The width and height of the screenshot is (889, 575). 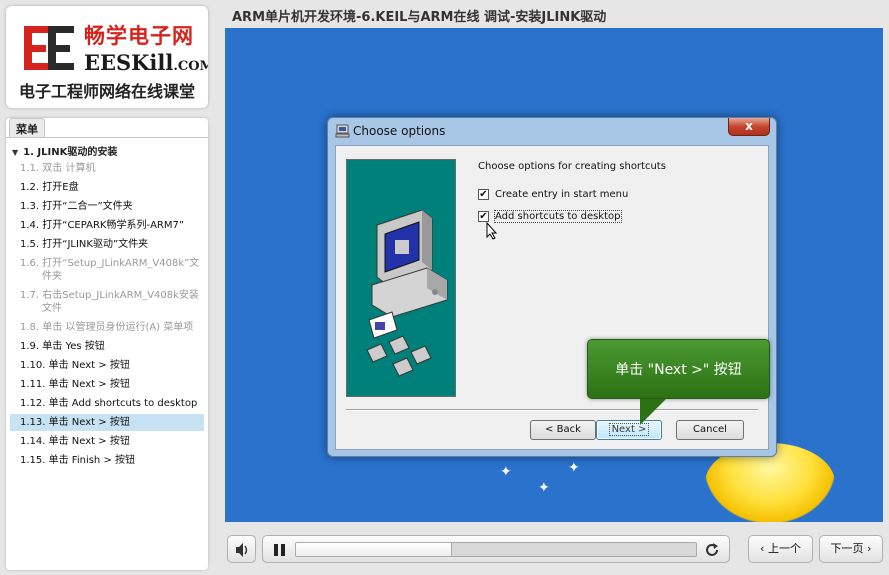 I want to click on back-button: < Back, so click(x=563, y=430).